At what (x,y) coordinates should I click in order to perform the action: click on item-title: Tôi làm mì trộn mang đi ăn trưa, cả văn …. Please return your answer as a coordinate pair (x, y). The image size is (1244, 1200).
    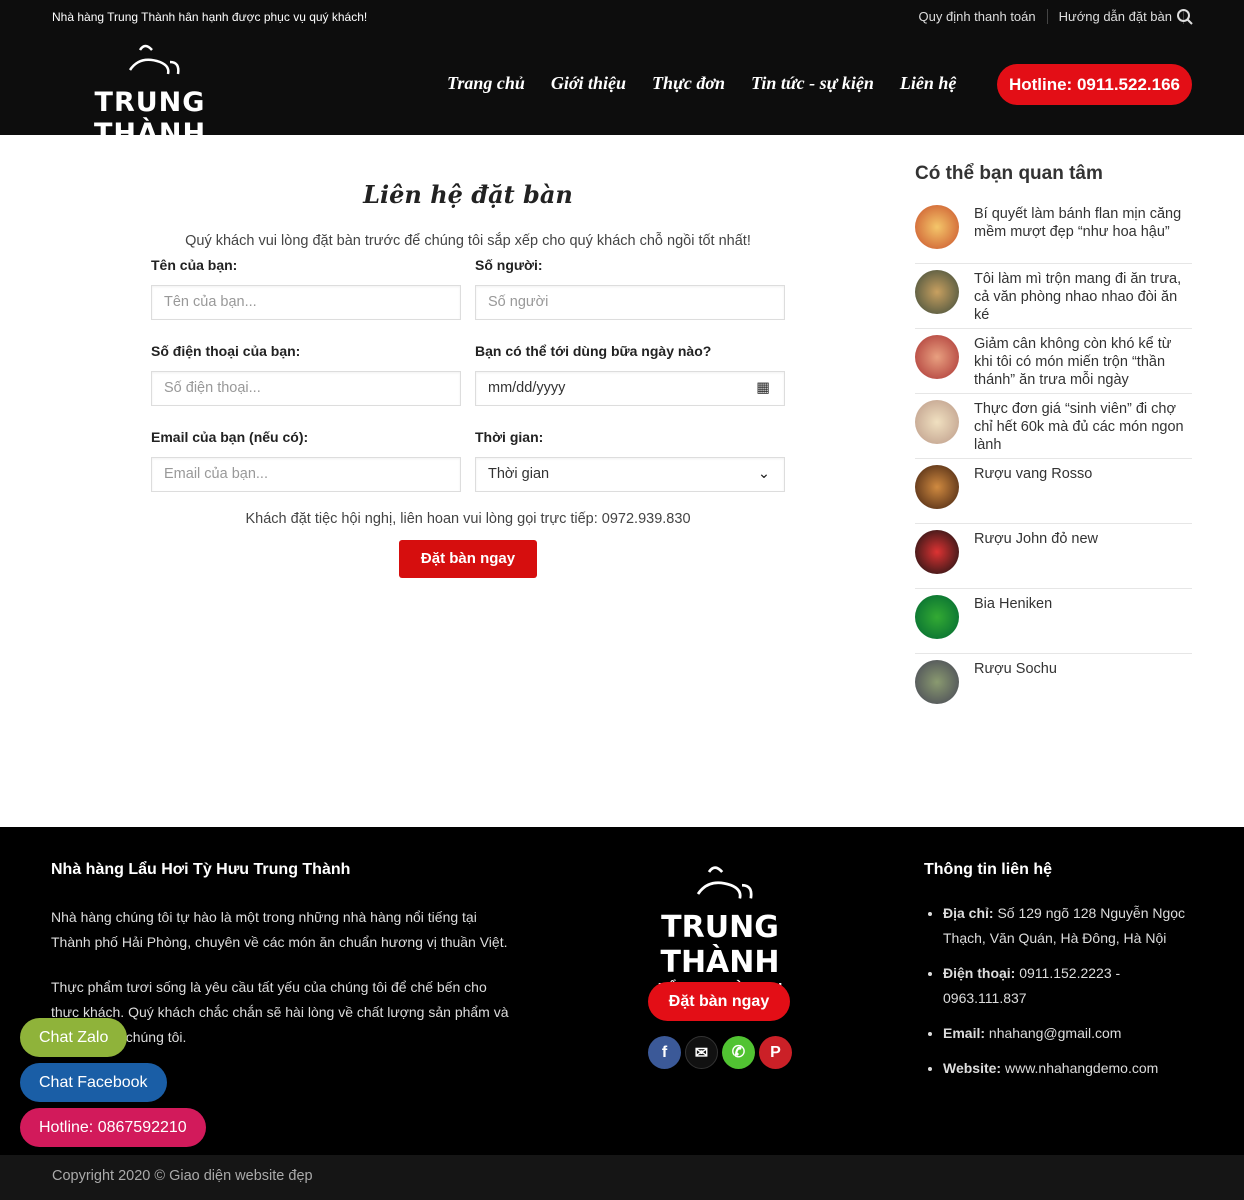
    Looking at the image, I should click on (1083, 299).